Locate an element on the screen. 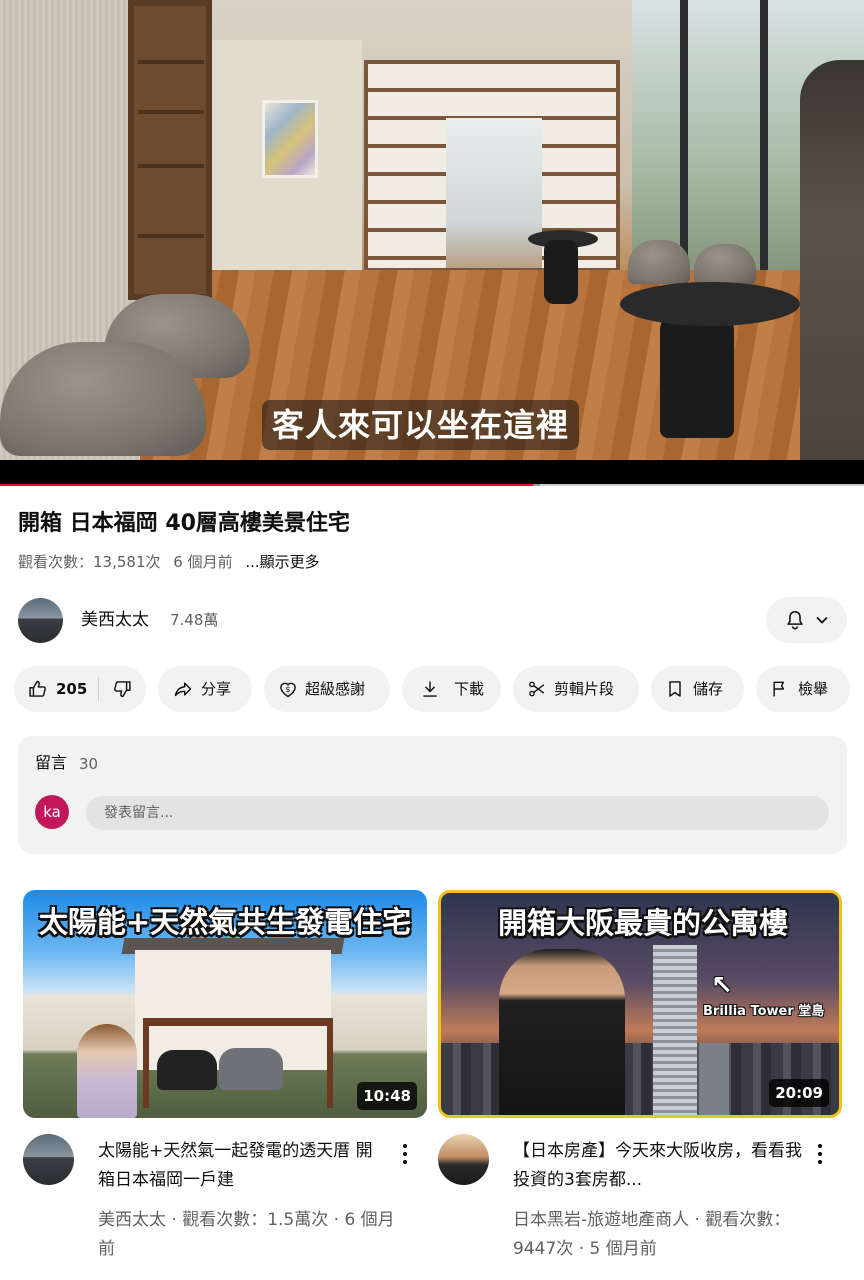 The width and height of the screenshot is (864, 1280). video-duration: 20:09 is located at coordinates (799, 1093).